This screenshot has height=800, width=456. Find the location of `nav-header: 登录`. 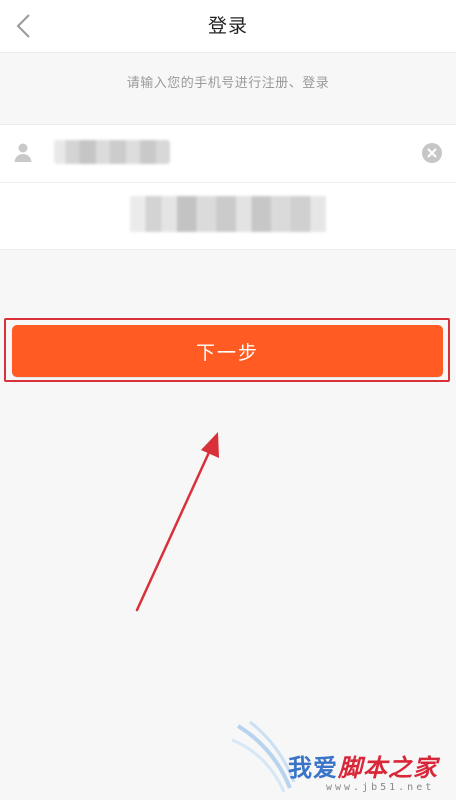

nav-header: 登录 is located at coordinates (228, 26).